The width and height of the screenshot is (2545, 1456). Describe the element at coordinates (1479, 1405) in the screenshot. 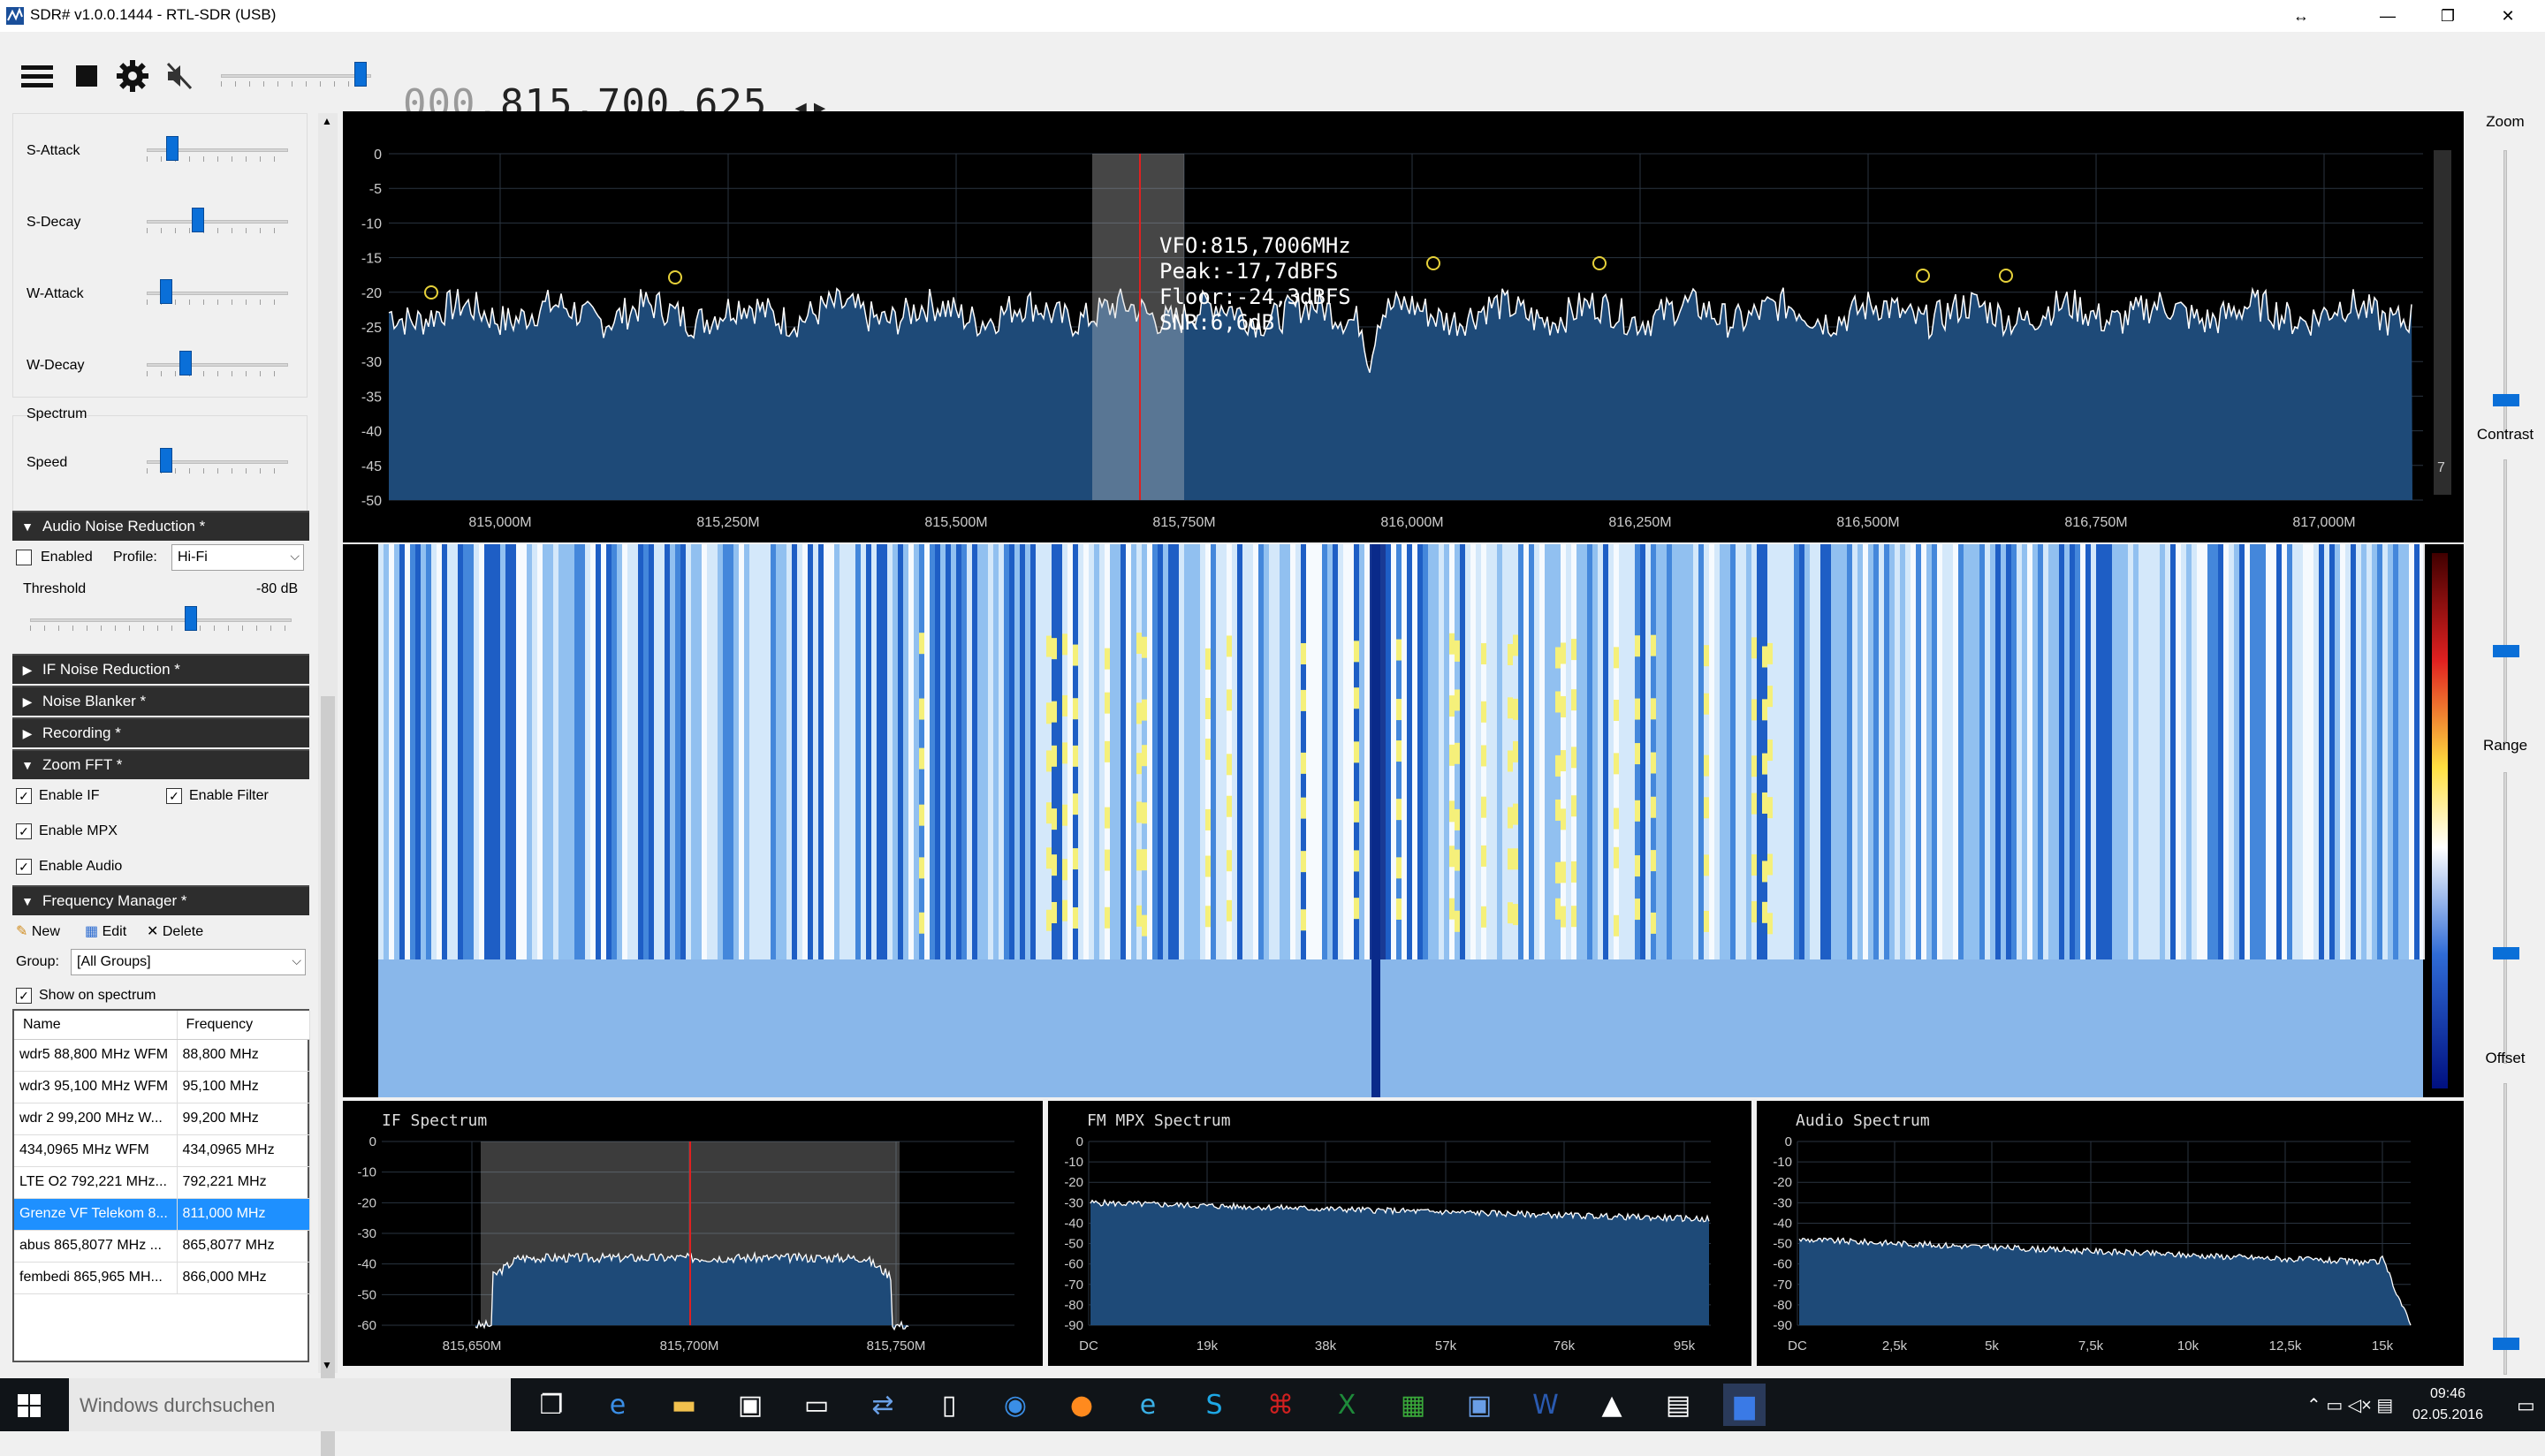

I see `remote-icon: ▣` at that location.